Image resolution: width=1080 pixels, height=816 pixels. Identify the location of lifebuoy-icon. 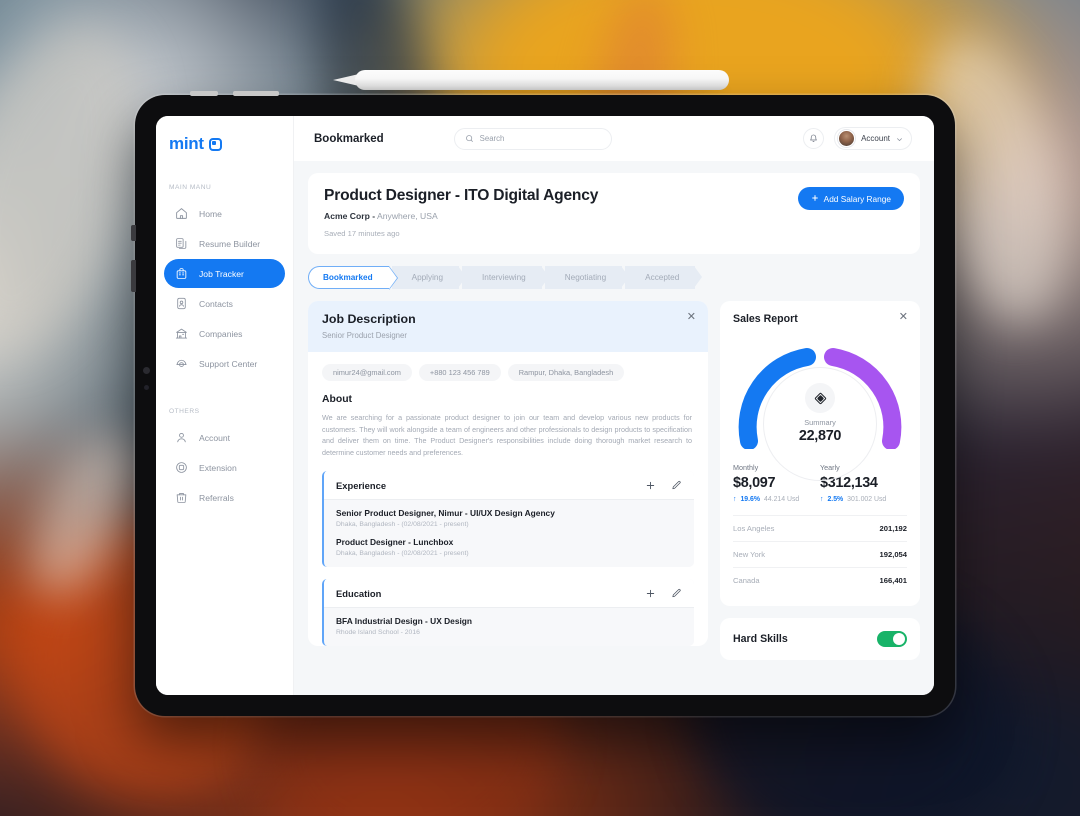
(181, 364).